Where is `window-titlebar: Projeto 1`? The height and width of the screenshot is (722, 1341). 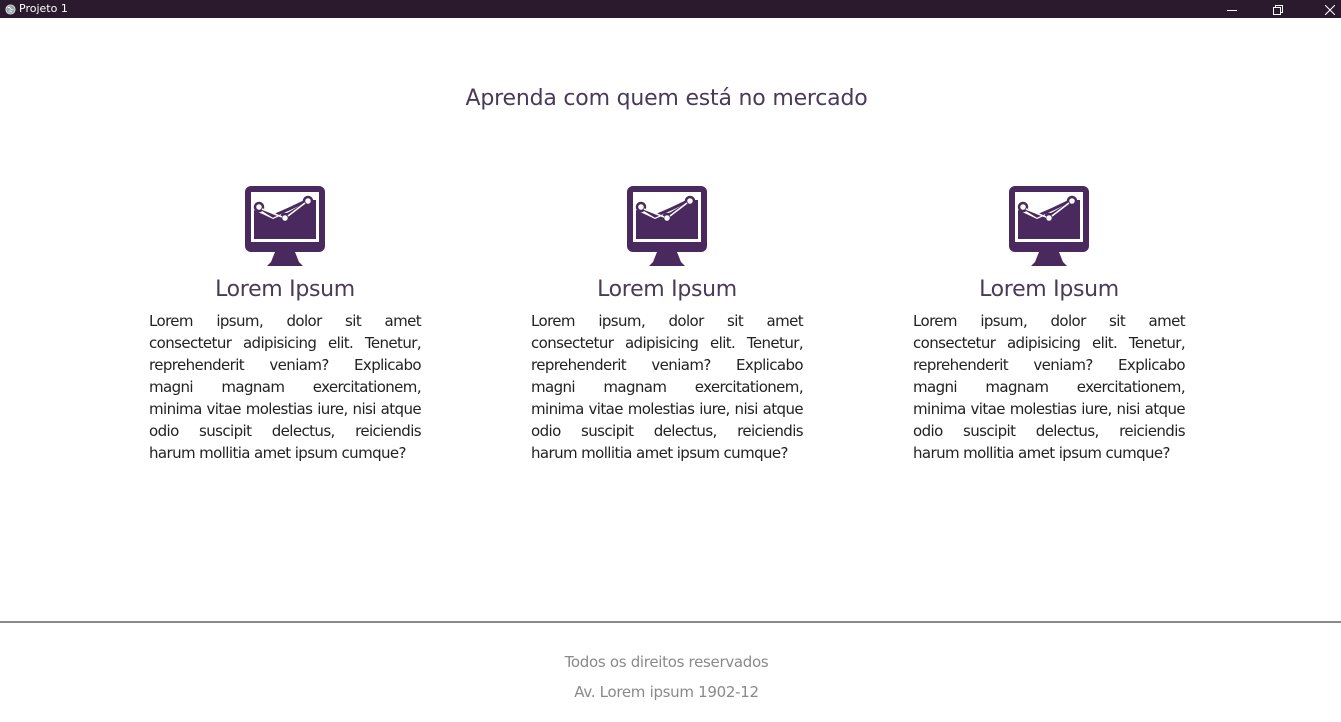
window-titlebar: Projeto 1 is located at coordinates (670, 9).